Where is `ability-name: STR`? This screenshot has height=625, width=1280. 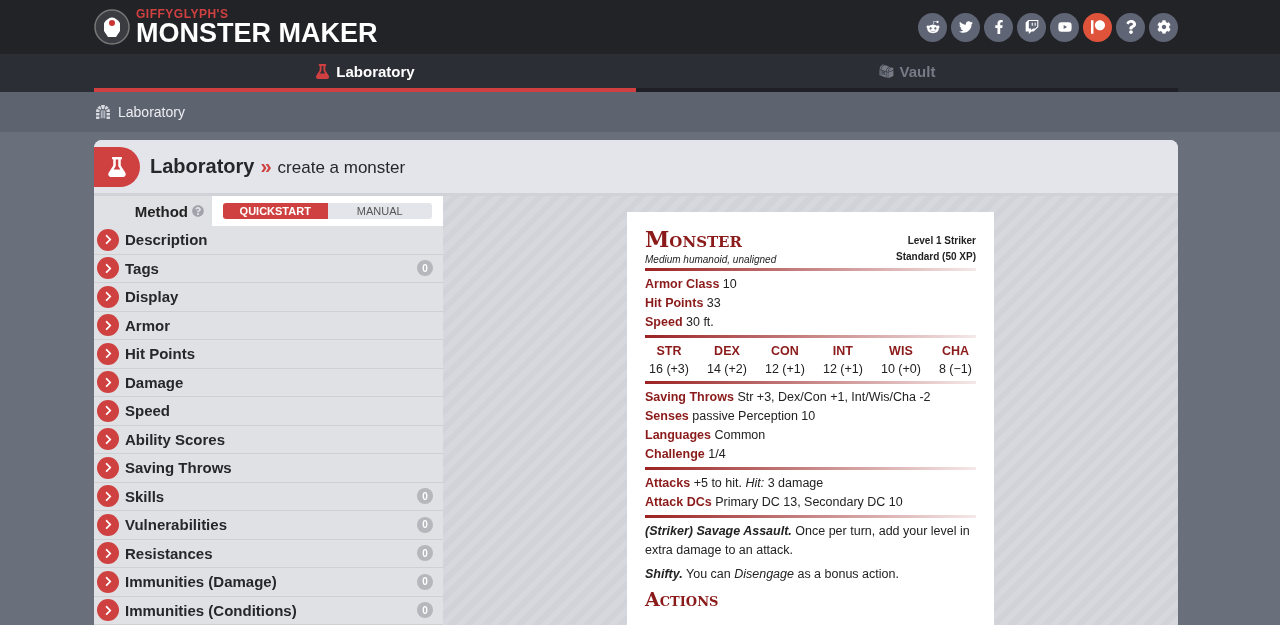
ability-name: STR is located at coordinates (669, 351).